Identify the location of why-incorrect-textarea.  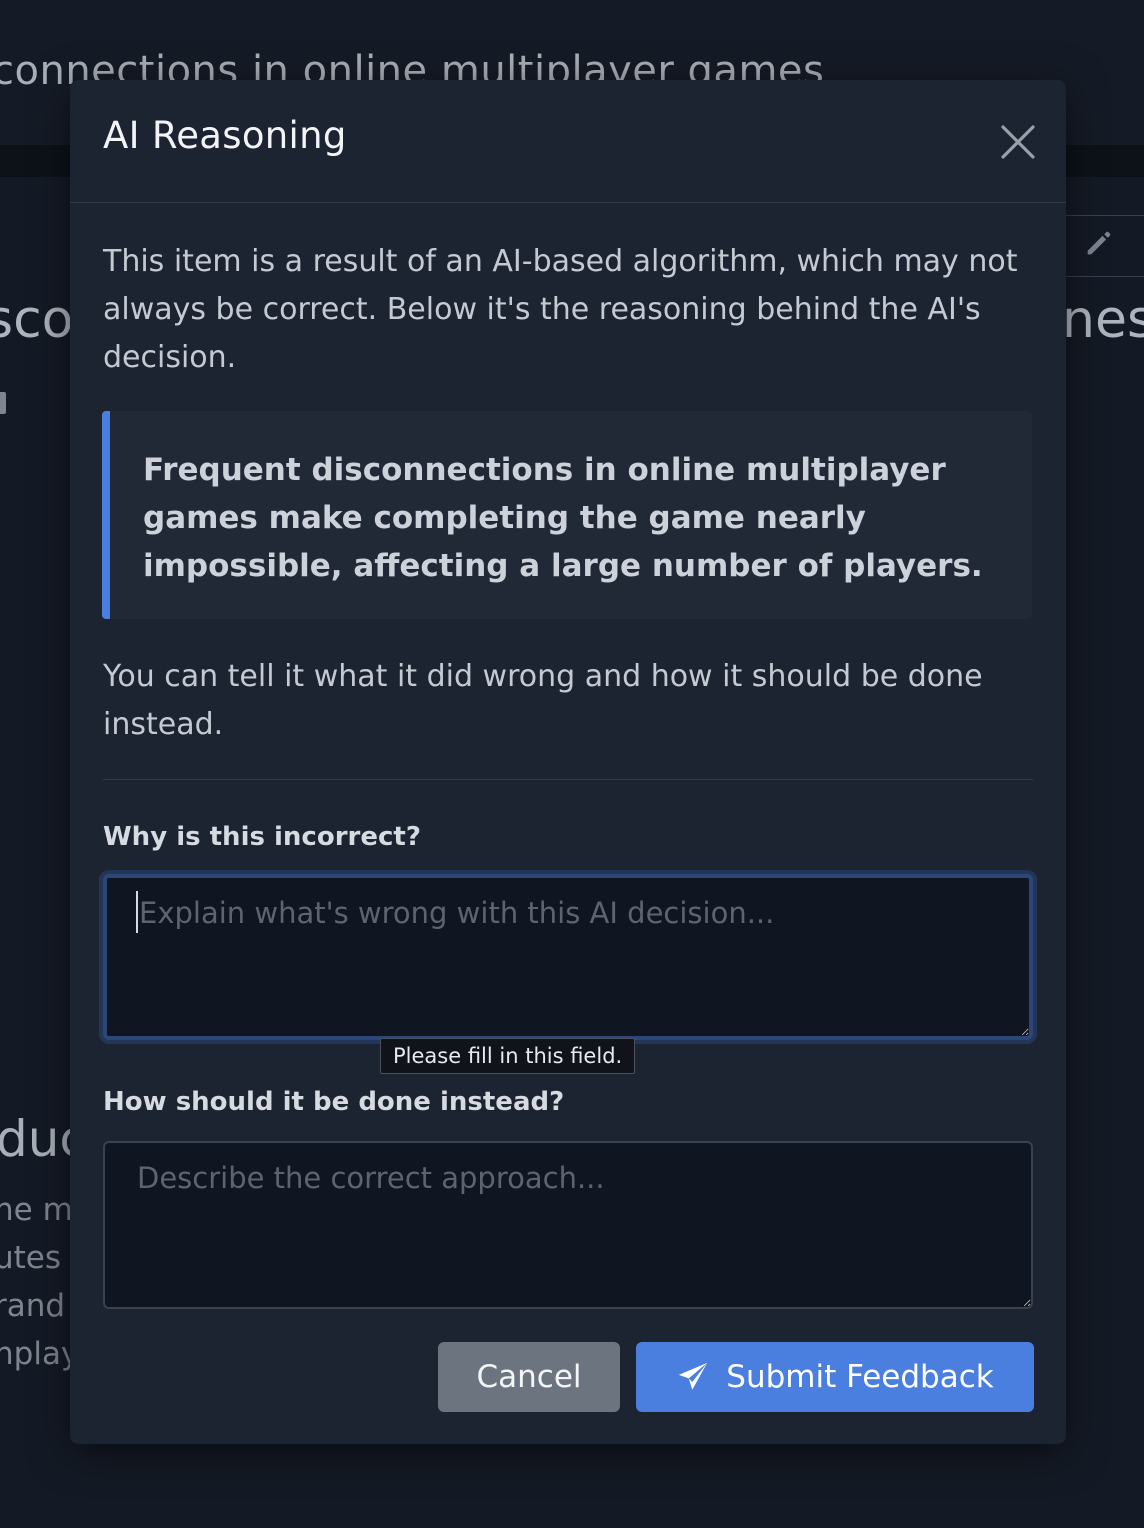
(568, 957).